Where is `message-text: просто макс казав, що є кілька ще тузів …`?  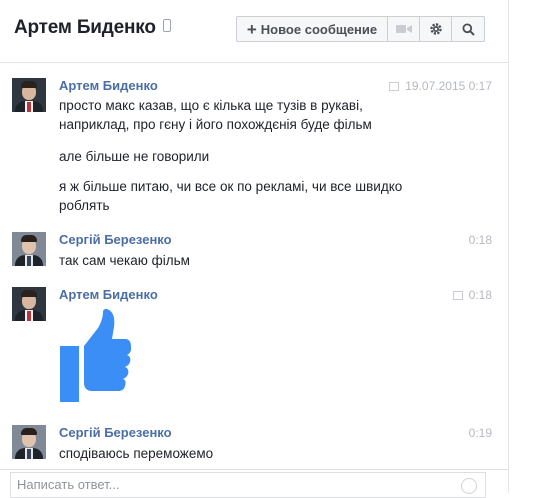 message-text: просто макс казав, що є кілька ще тузів … is located at coordinates (211, 105).